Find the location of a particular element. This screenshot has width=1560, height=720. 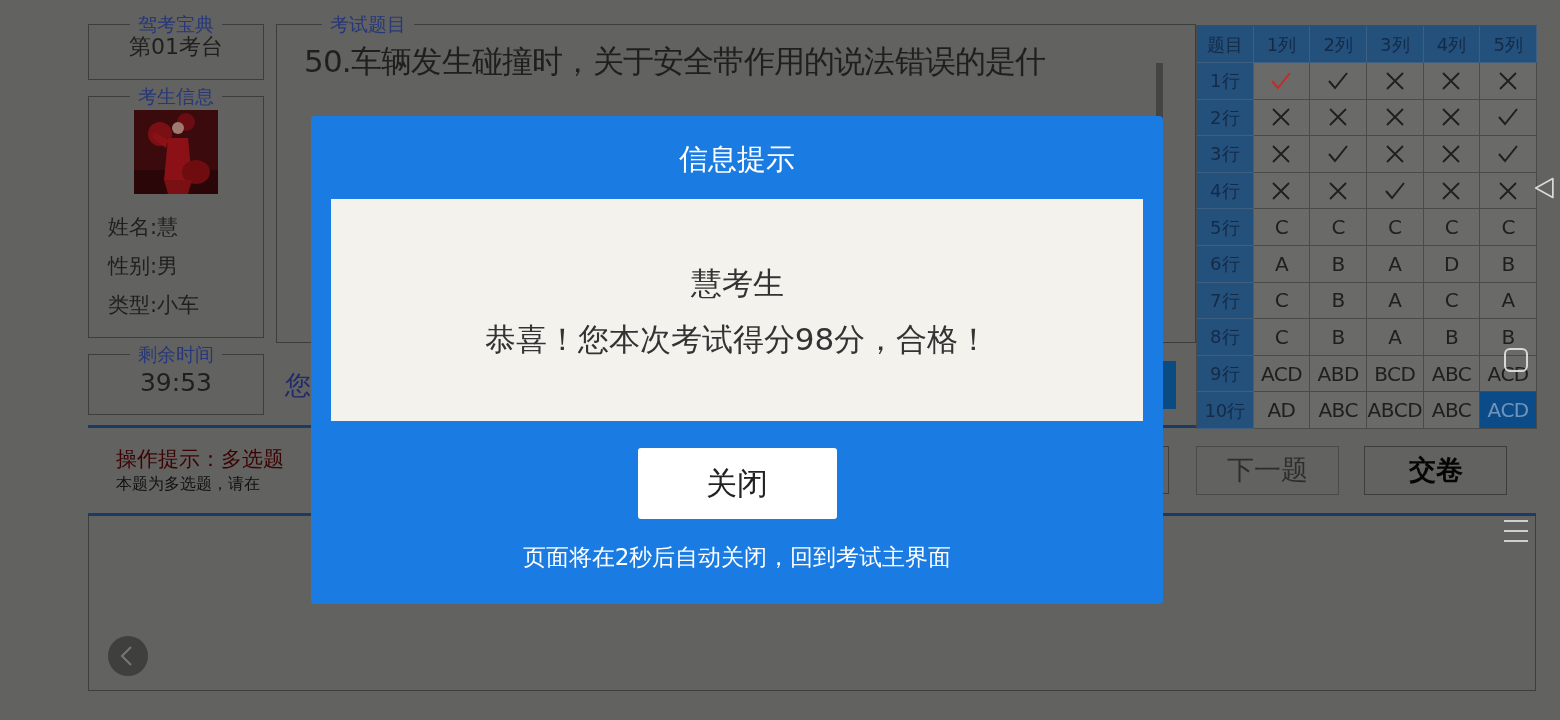

answer-prompt: 您 is located at coordinates (298, 385).